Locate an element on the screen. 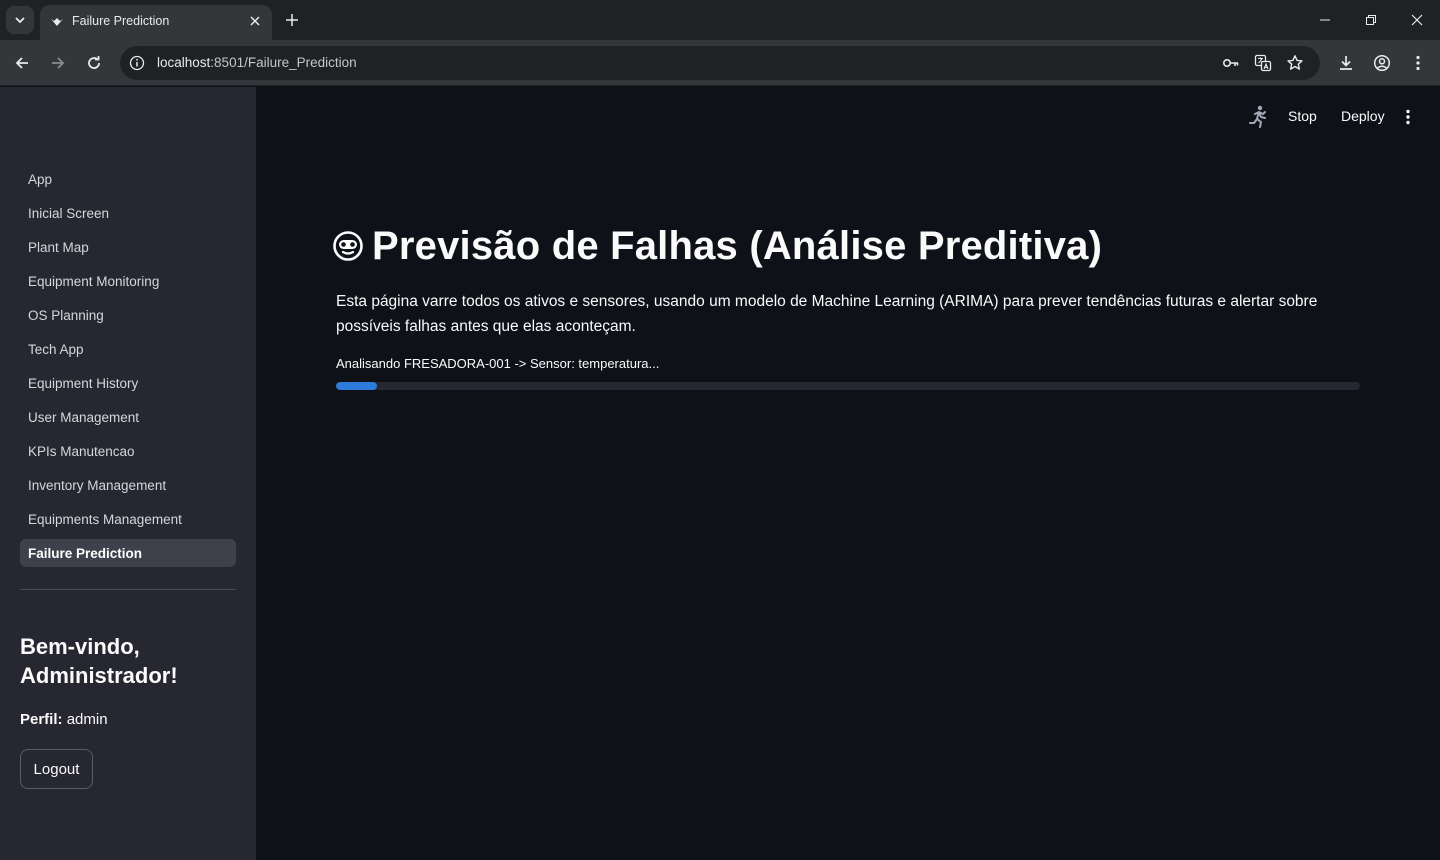 The image size is (1440, 860). page-title-row: Previsão de Falhas (Análise Preditiva) is located at coordinates (717, 246).